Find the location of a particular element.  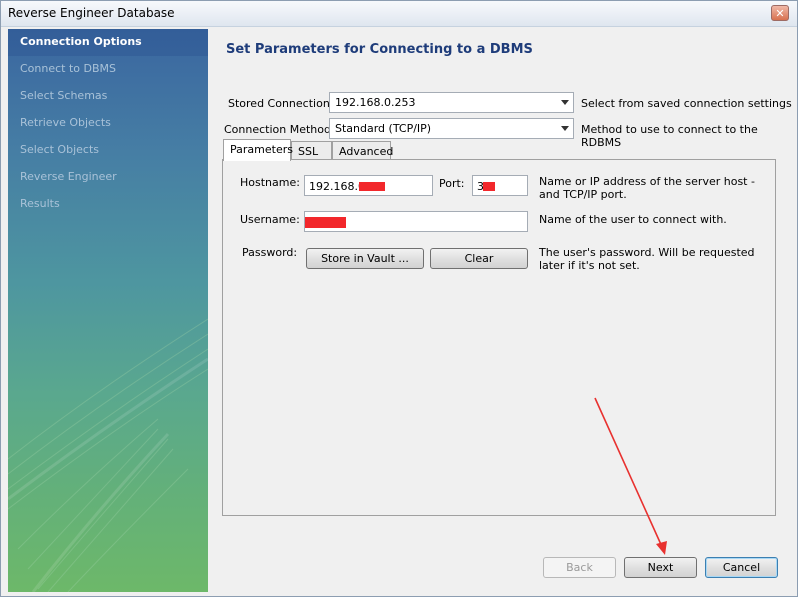

annotation-arrow-head is located at coordinates (661, 548).